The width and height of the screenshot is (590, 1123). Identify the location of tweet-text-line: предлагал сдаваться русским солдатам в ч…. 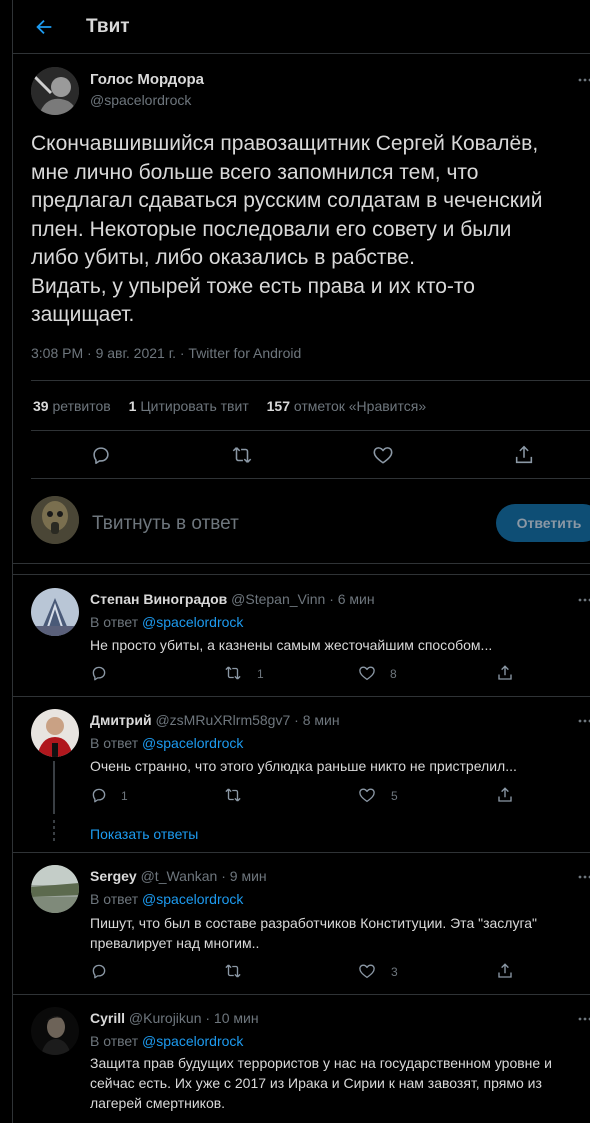
(287, 200).